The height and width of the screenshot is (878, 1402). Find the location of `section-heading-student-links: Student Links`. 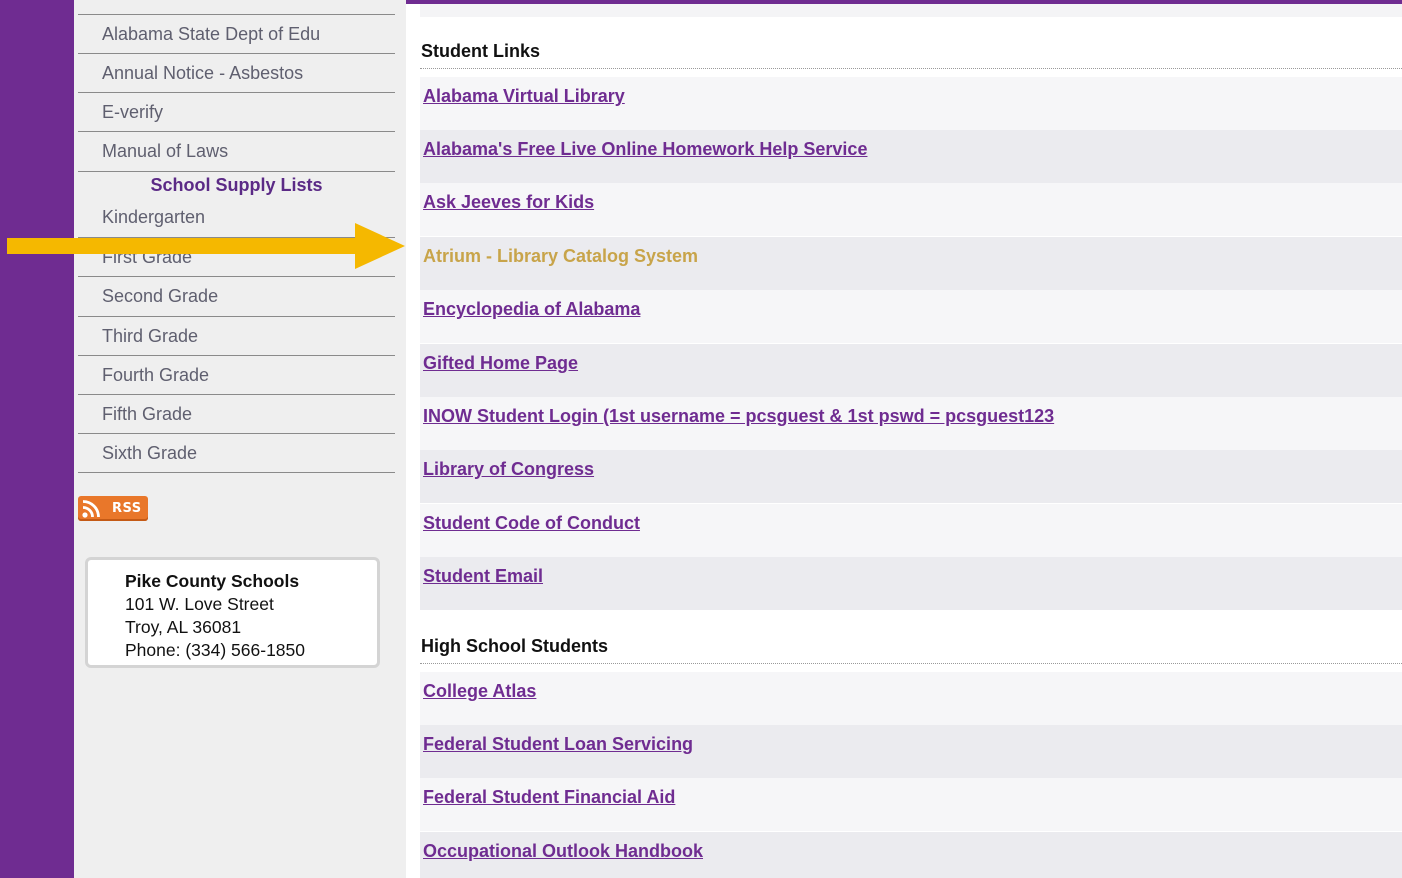

section-heading-student-links: Student Links is located at coordinates (911, 55).